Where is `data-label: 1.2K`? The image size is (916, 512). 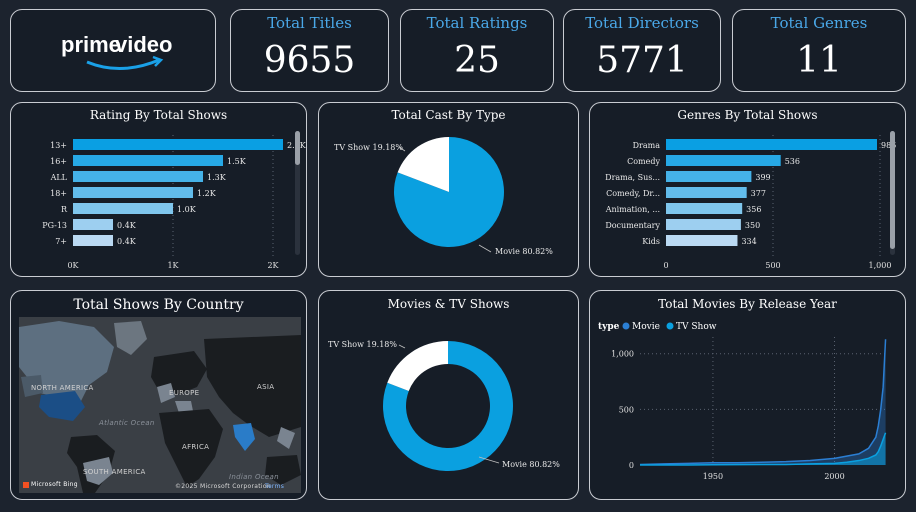
data-label: 1.2K is located at coordinates (207, 193).